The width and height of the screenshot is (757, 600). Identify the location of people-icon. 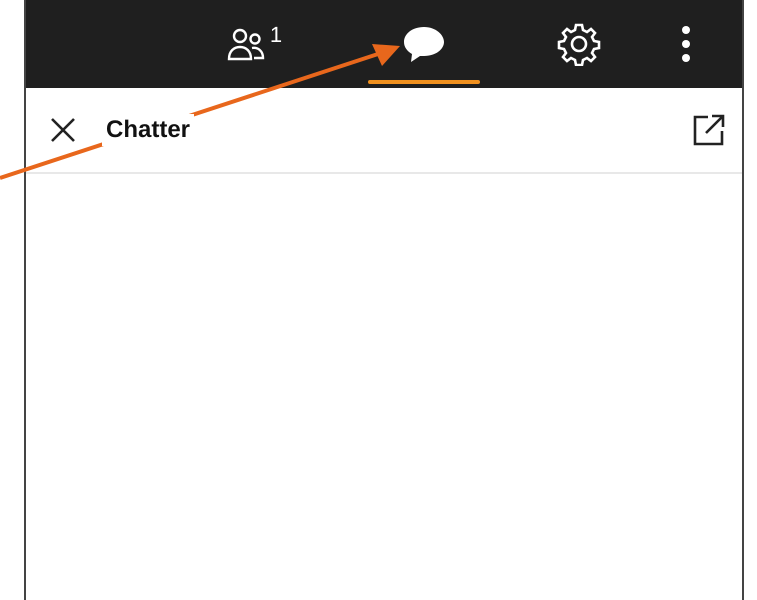
(246, 44).